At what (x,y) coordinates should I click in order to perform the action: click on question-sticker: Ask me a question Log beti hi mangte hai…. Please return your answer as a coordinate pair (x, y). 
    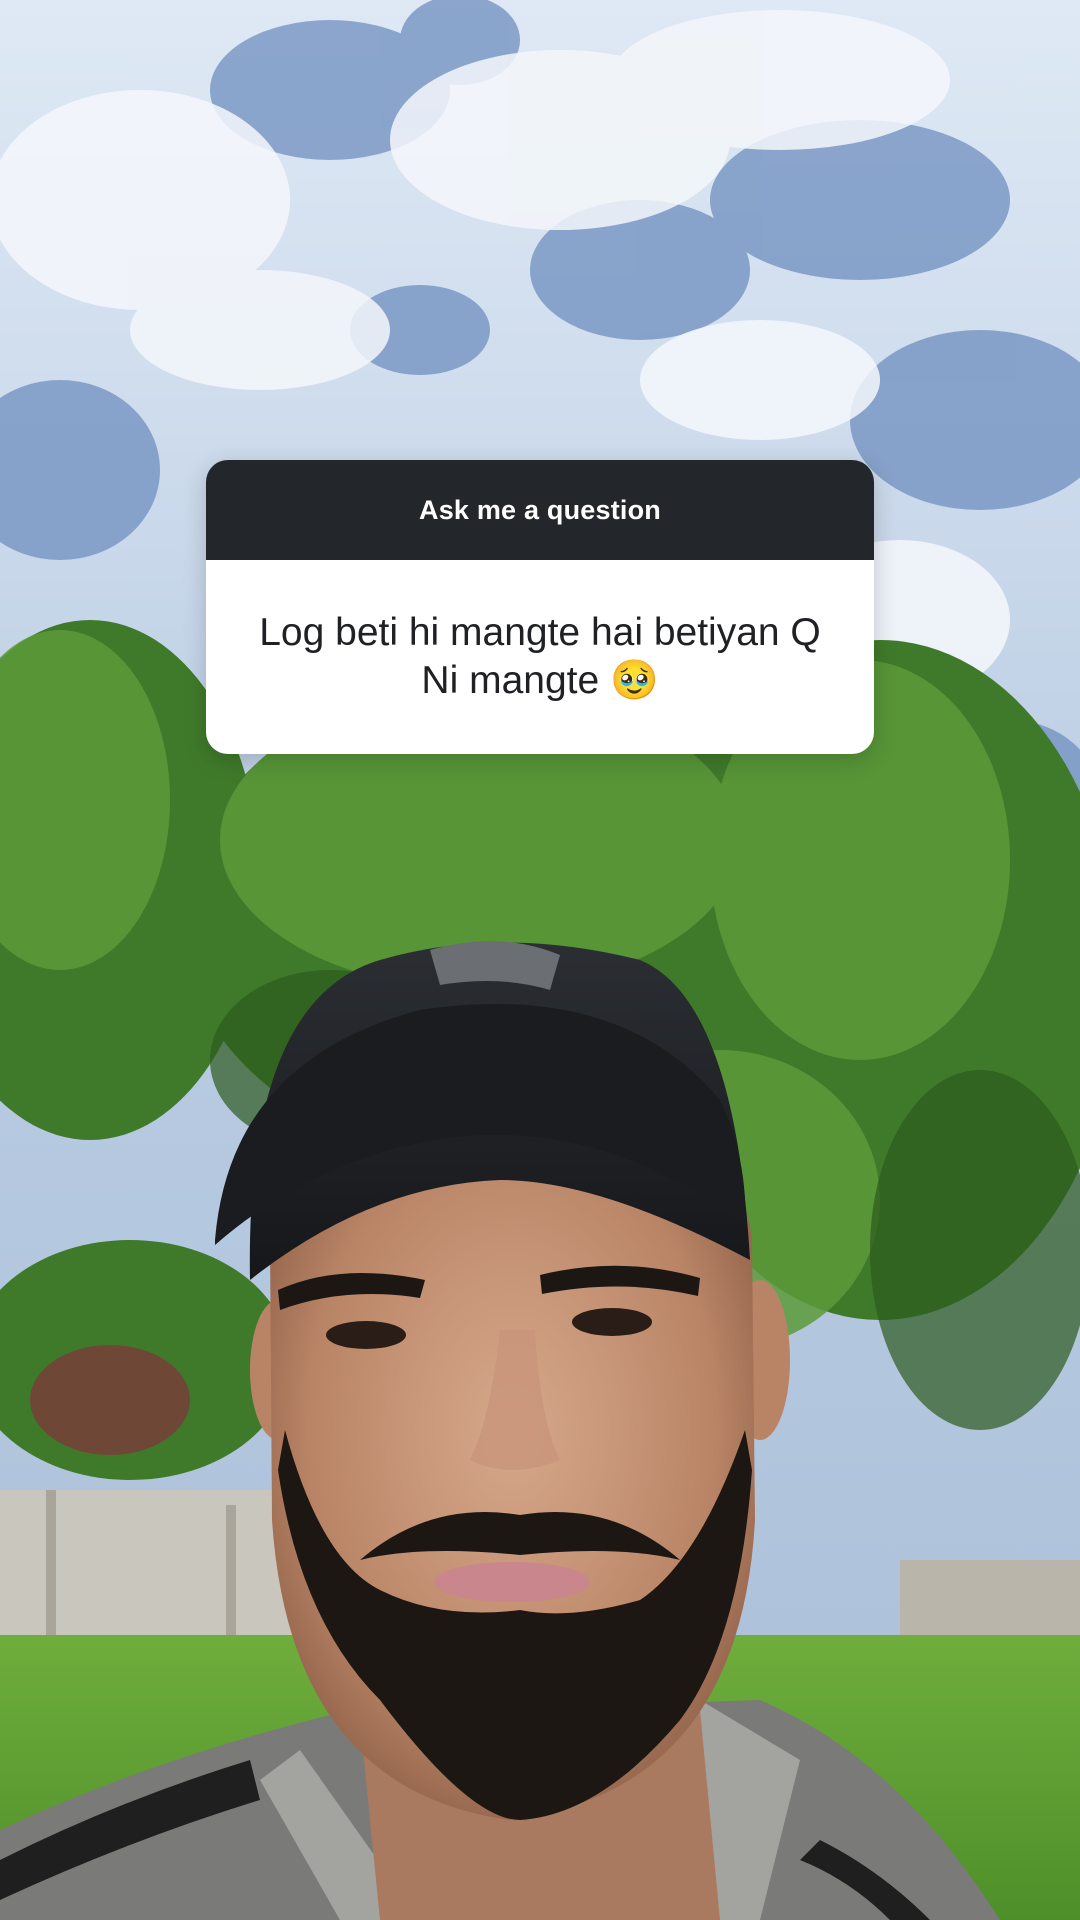
    Looking at the image, I should click on (540, 607).